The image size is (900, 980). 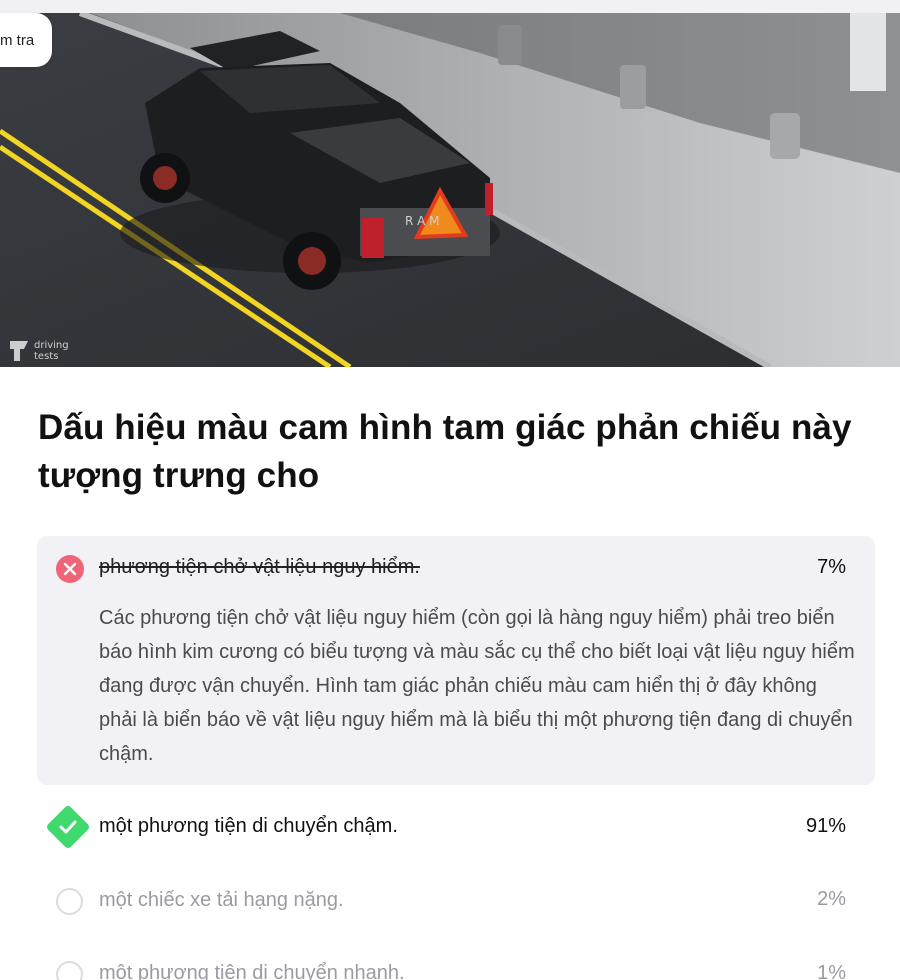 What do you see at coordinates (70, 569) in the screenshot?
I see `wrong-x-icon` at bounding box center [70, 569].